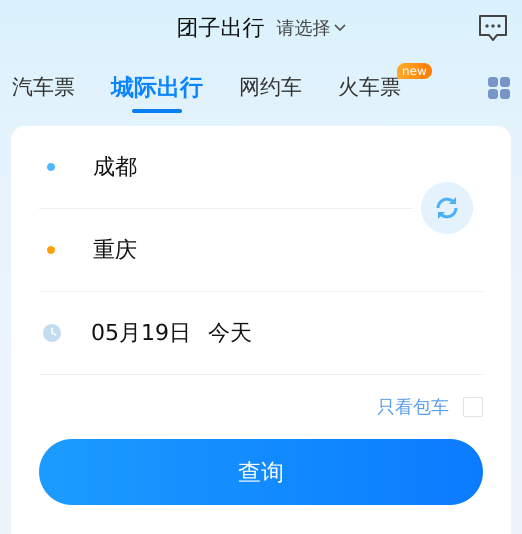 This screenshot has height=534, width=522. I want to click on app-title: 团子出行, so click(220, 29).